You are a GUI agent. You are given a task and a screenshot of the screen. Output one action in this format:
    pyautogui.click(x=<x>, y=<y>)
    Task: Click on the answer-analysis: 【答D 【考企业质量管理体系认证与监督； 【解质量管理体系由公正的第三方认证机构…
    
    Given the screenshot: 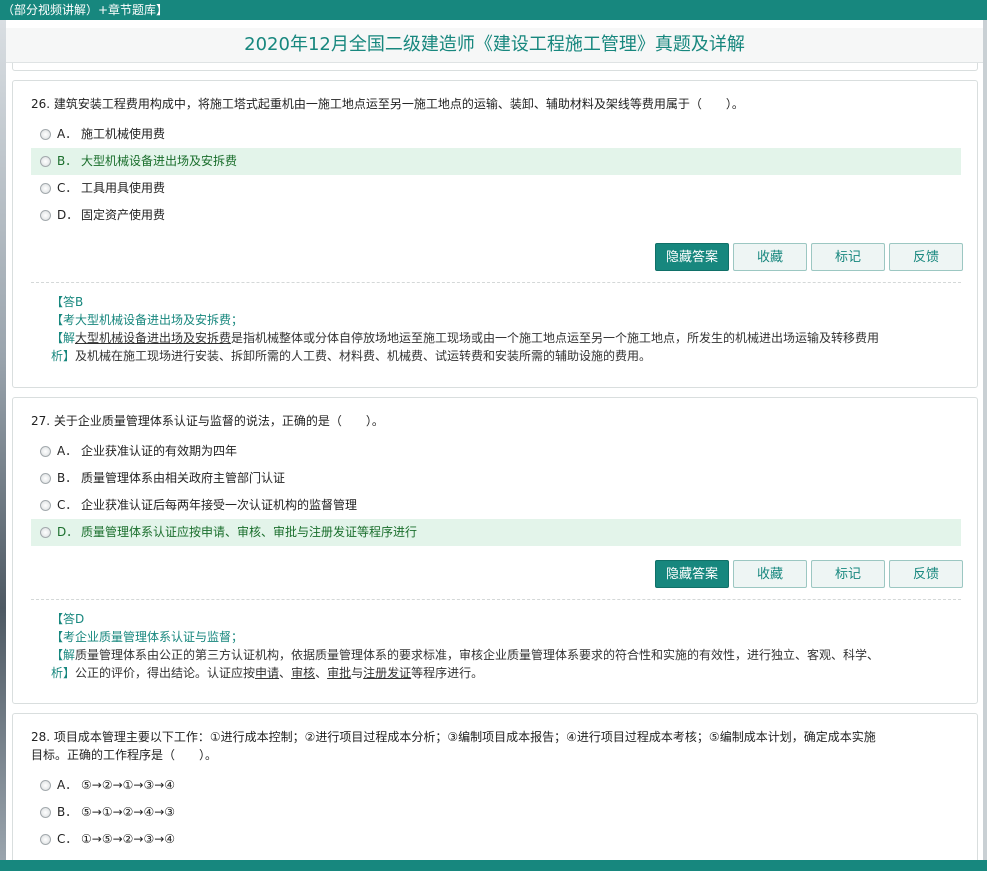 What is the action you would take?
    pyautogui.click(x=504, y=646)
    